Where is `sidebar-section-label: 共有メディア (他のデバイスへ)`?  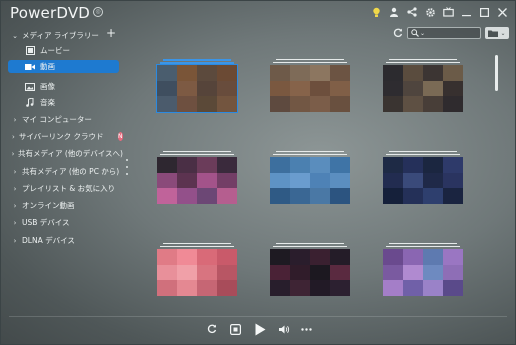 sidebar-section-label: 共有メディア (他のデバイスへ) is located at coordinates (70, 153).